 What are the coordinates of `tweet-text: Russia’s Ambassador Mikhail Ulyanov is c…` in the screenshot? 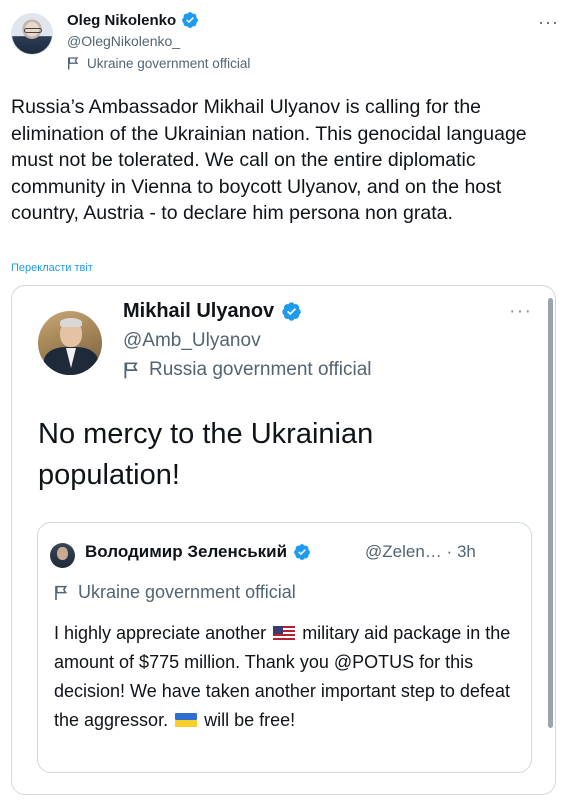 It's located at (269, 160).